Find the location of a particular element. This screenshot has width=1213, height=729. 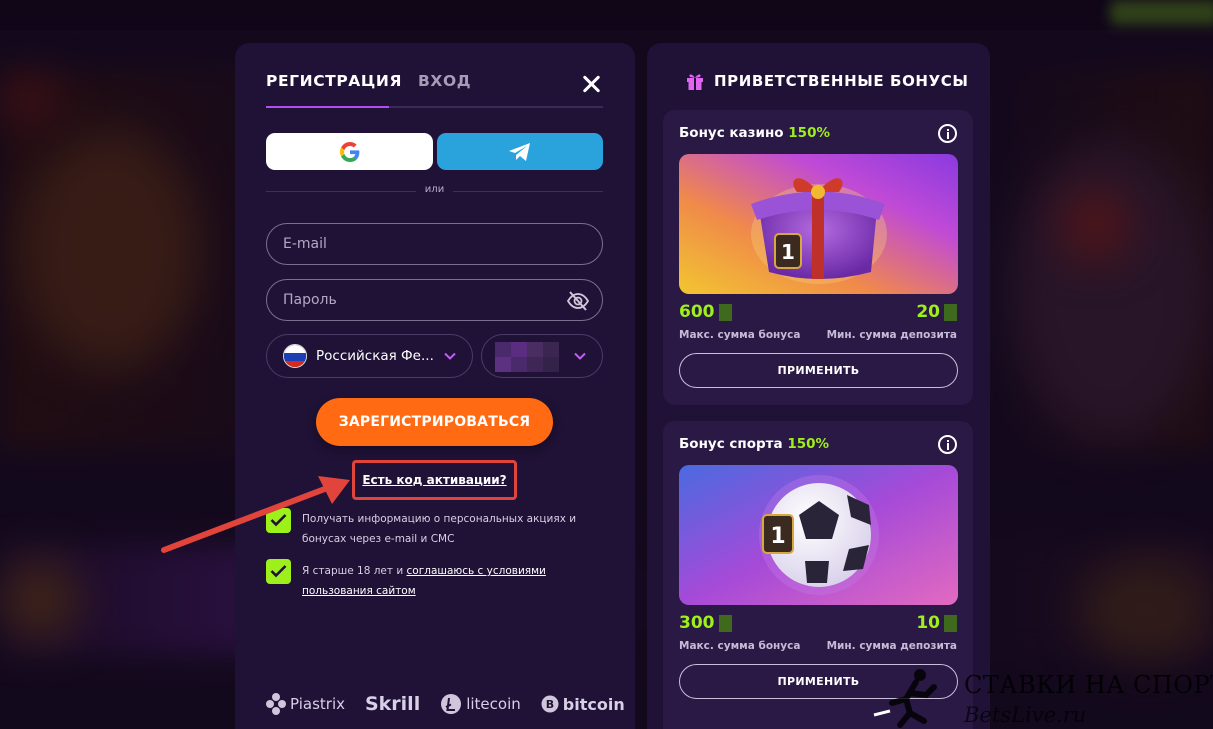

payment-litecoin: litecoin is located at coordinates (480, 704).